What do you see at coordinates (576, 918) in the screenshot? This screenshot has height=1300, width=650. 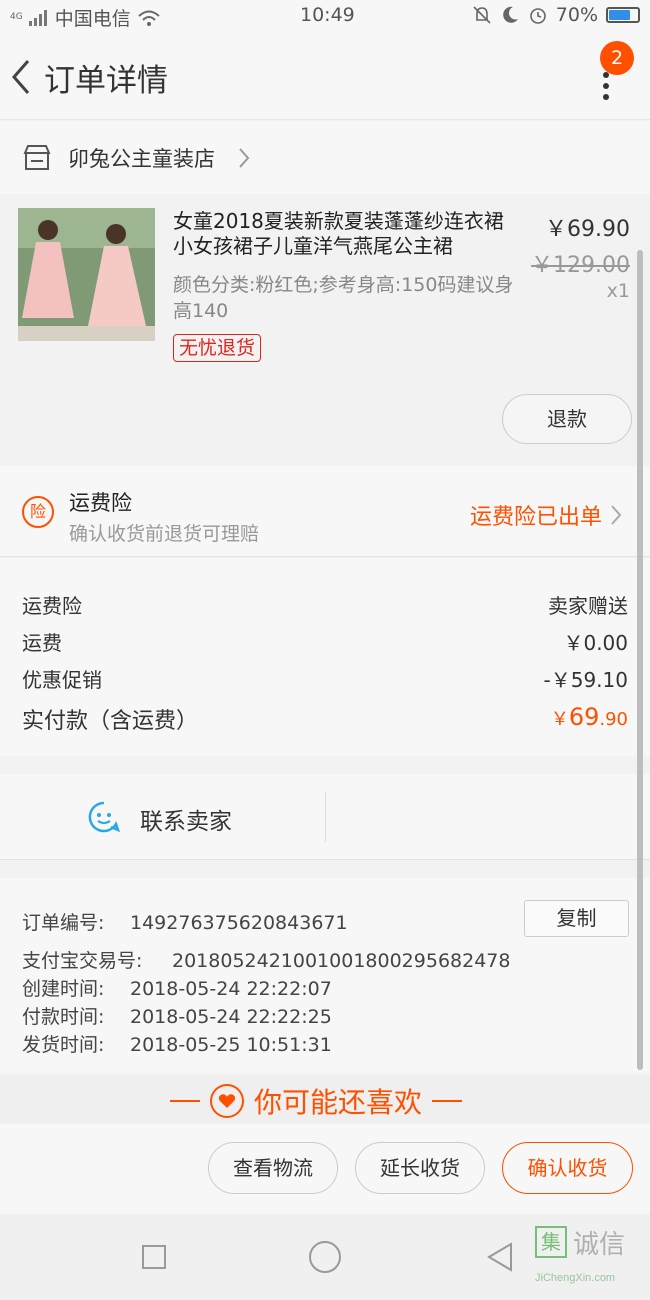 I see `copy-button: 复制` at bounding box center [576, 918].